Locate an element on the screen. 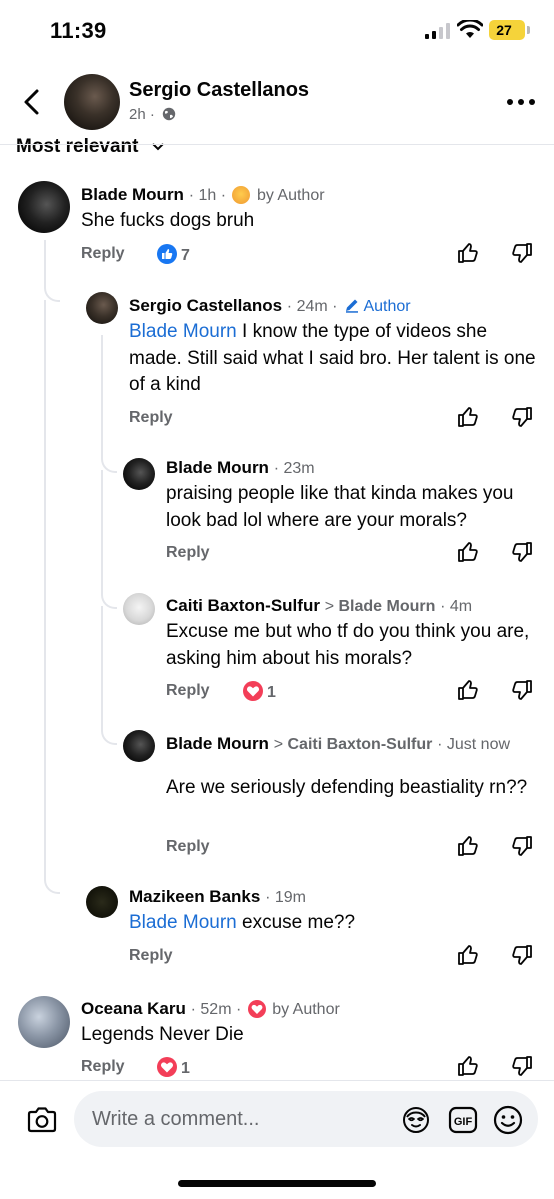  comment-text: Legends Never Die is located at coordinates (162, 1034).